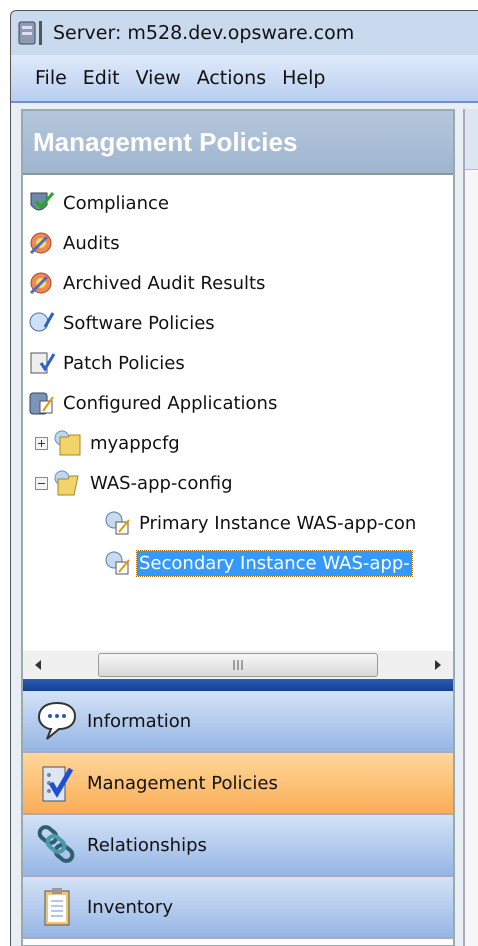 Image resolution: width=478 pixels, height=946 pixels. What do you see at coordinates (438, 665) in the screenshot?
I see `scroll-right-icon` at bounding box center [438, 665].